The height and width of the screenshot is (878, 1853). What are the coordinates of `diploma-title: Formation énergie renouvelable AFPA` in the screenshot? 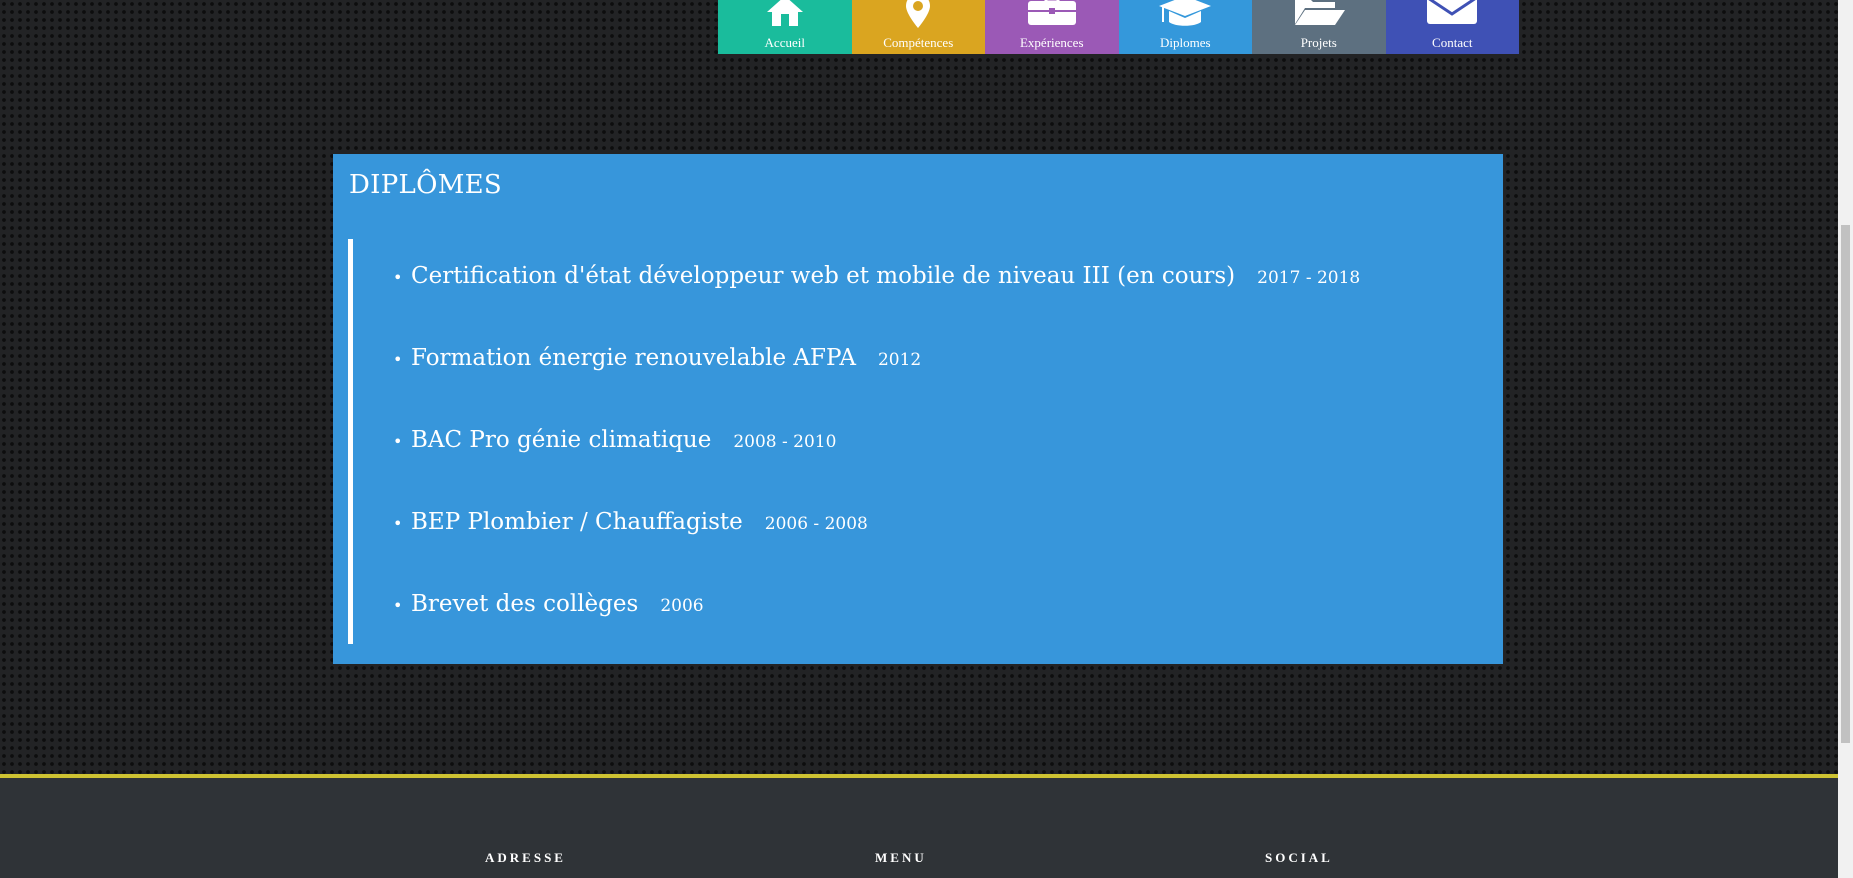 It's located at (633, 358).